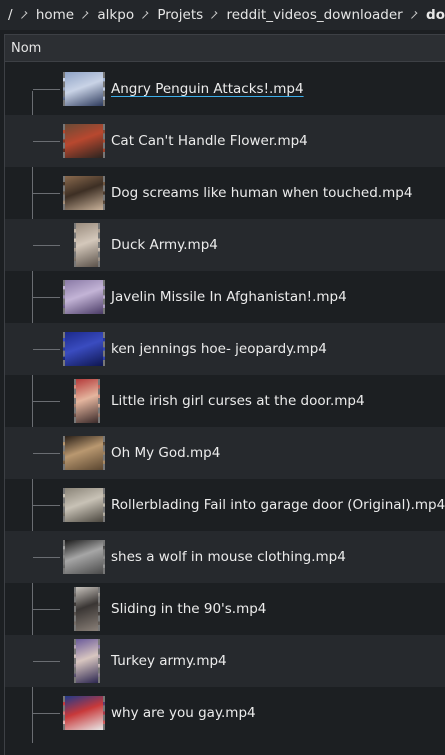 The image size is (445, 755). I want to click on breadcrumb-projets: Projets, so click(180, 15).